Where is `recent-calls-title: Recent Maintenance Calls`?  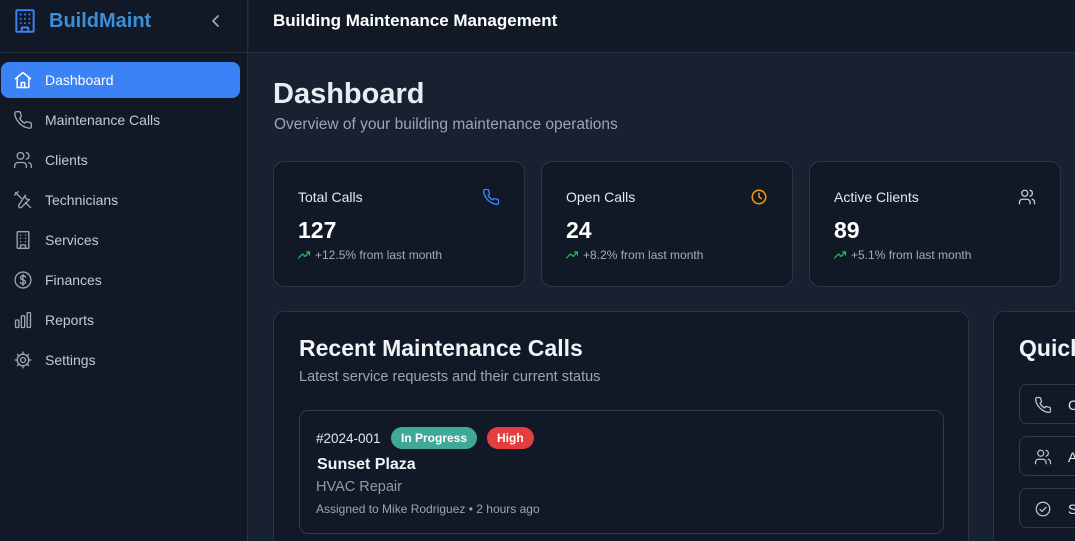
recent-calls-title: Recent Maintenance Calls is located at coordinates (441, 348).